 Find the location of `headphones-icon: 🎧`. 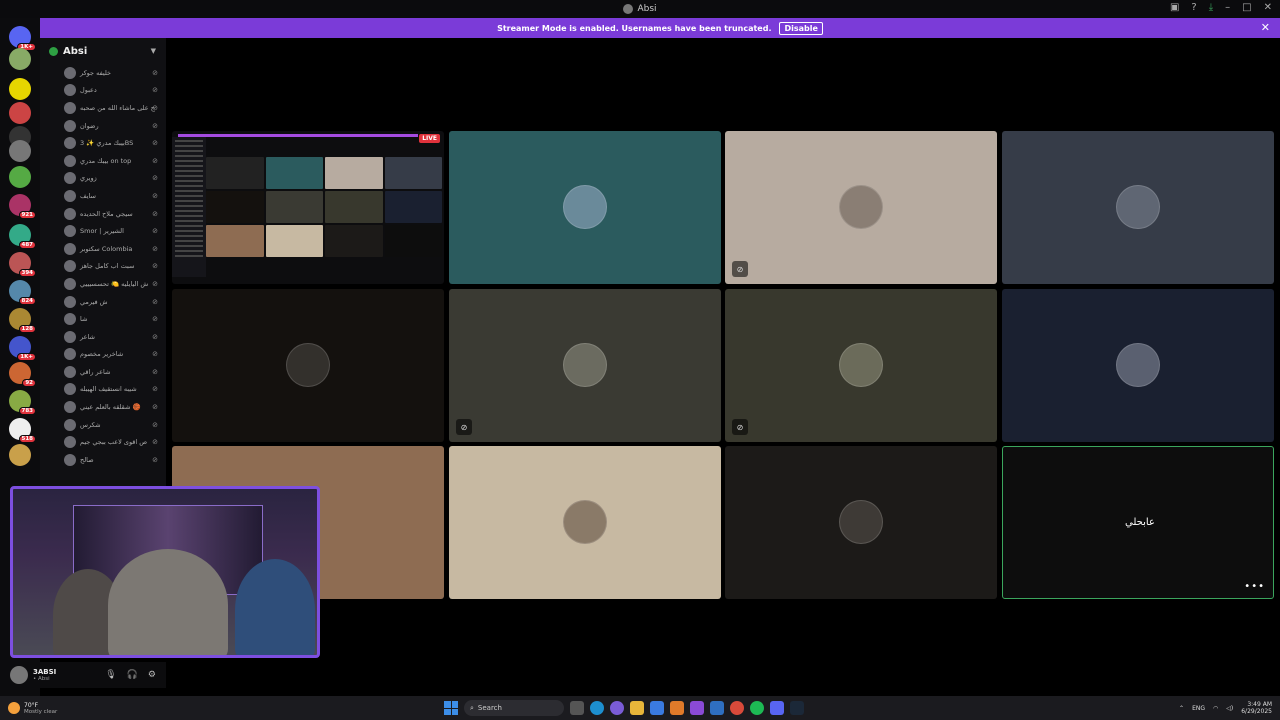

headphones-icon: 🎧 is located at coordinates (132, 675).